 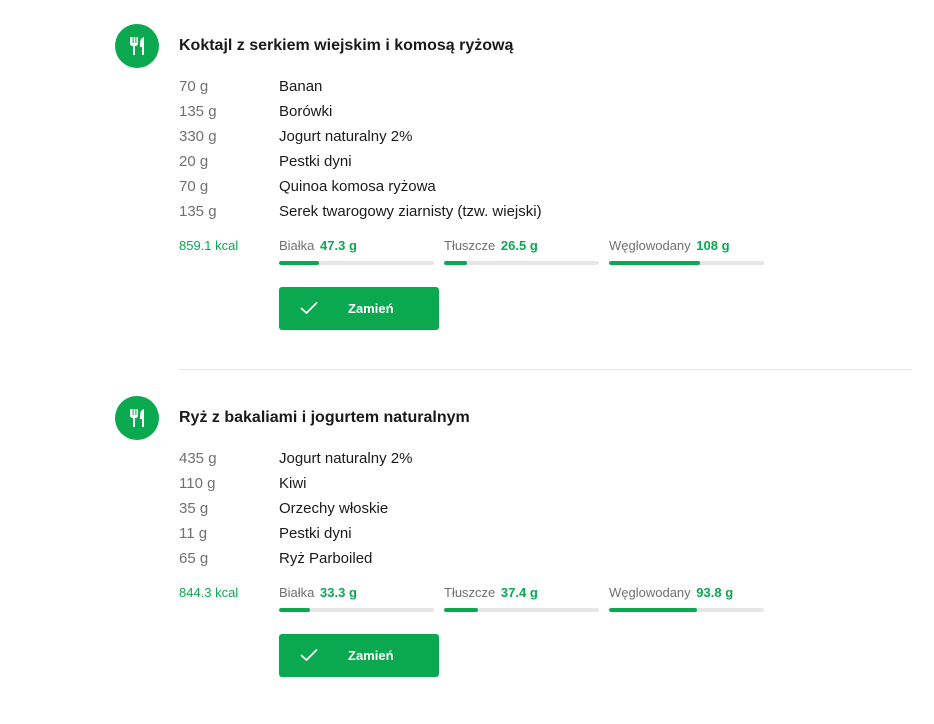 What do you see at coordinates (713, 245) in the screenshot?
I see `macro-value: 108 g` at bounding box center [713, 245].